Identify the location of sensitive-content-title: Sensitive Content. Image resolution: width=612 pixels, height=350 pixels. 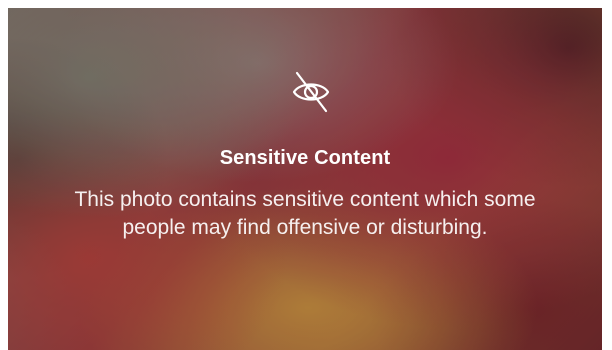
(305, 158).